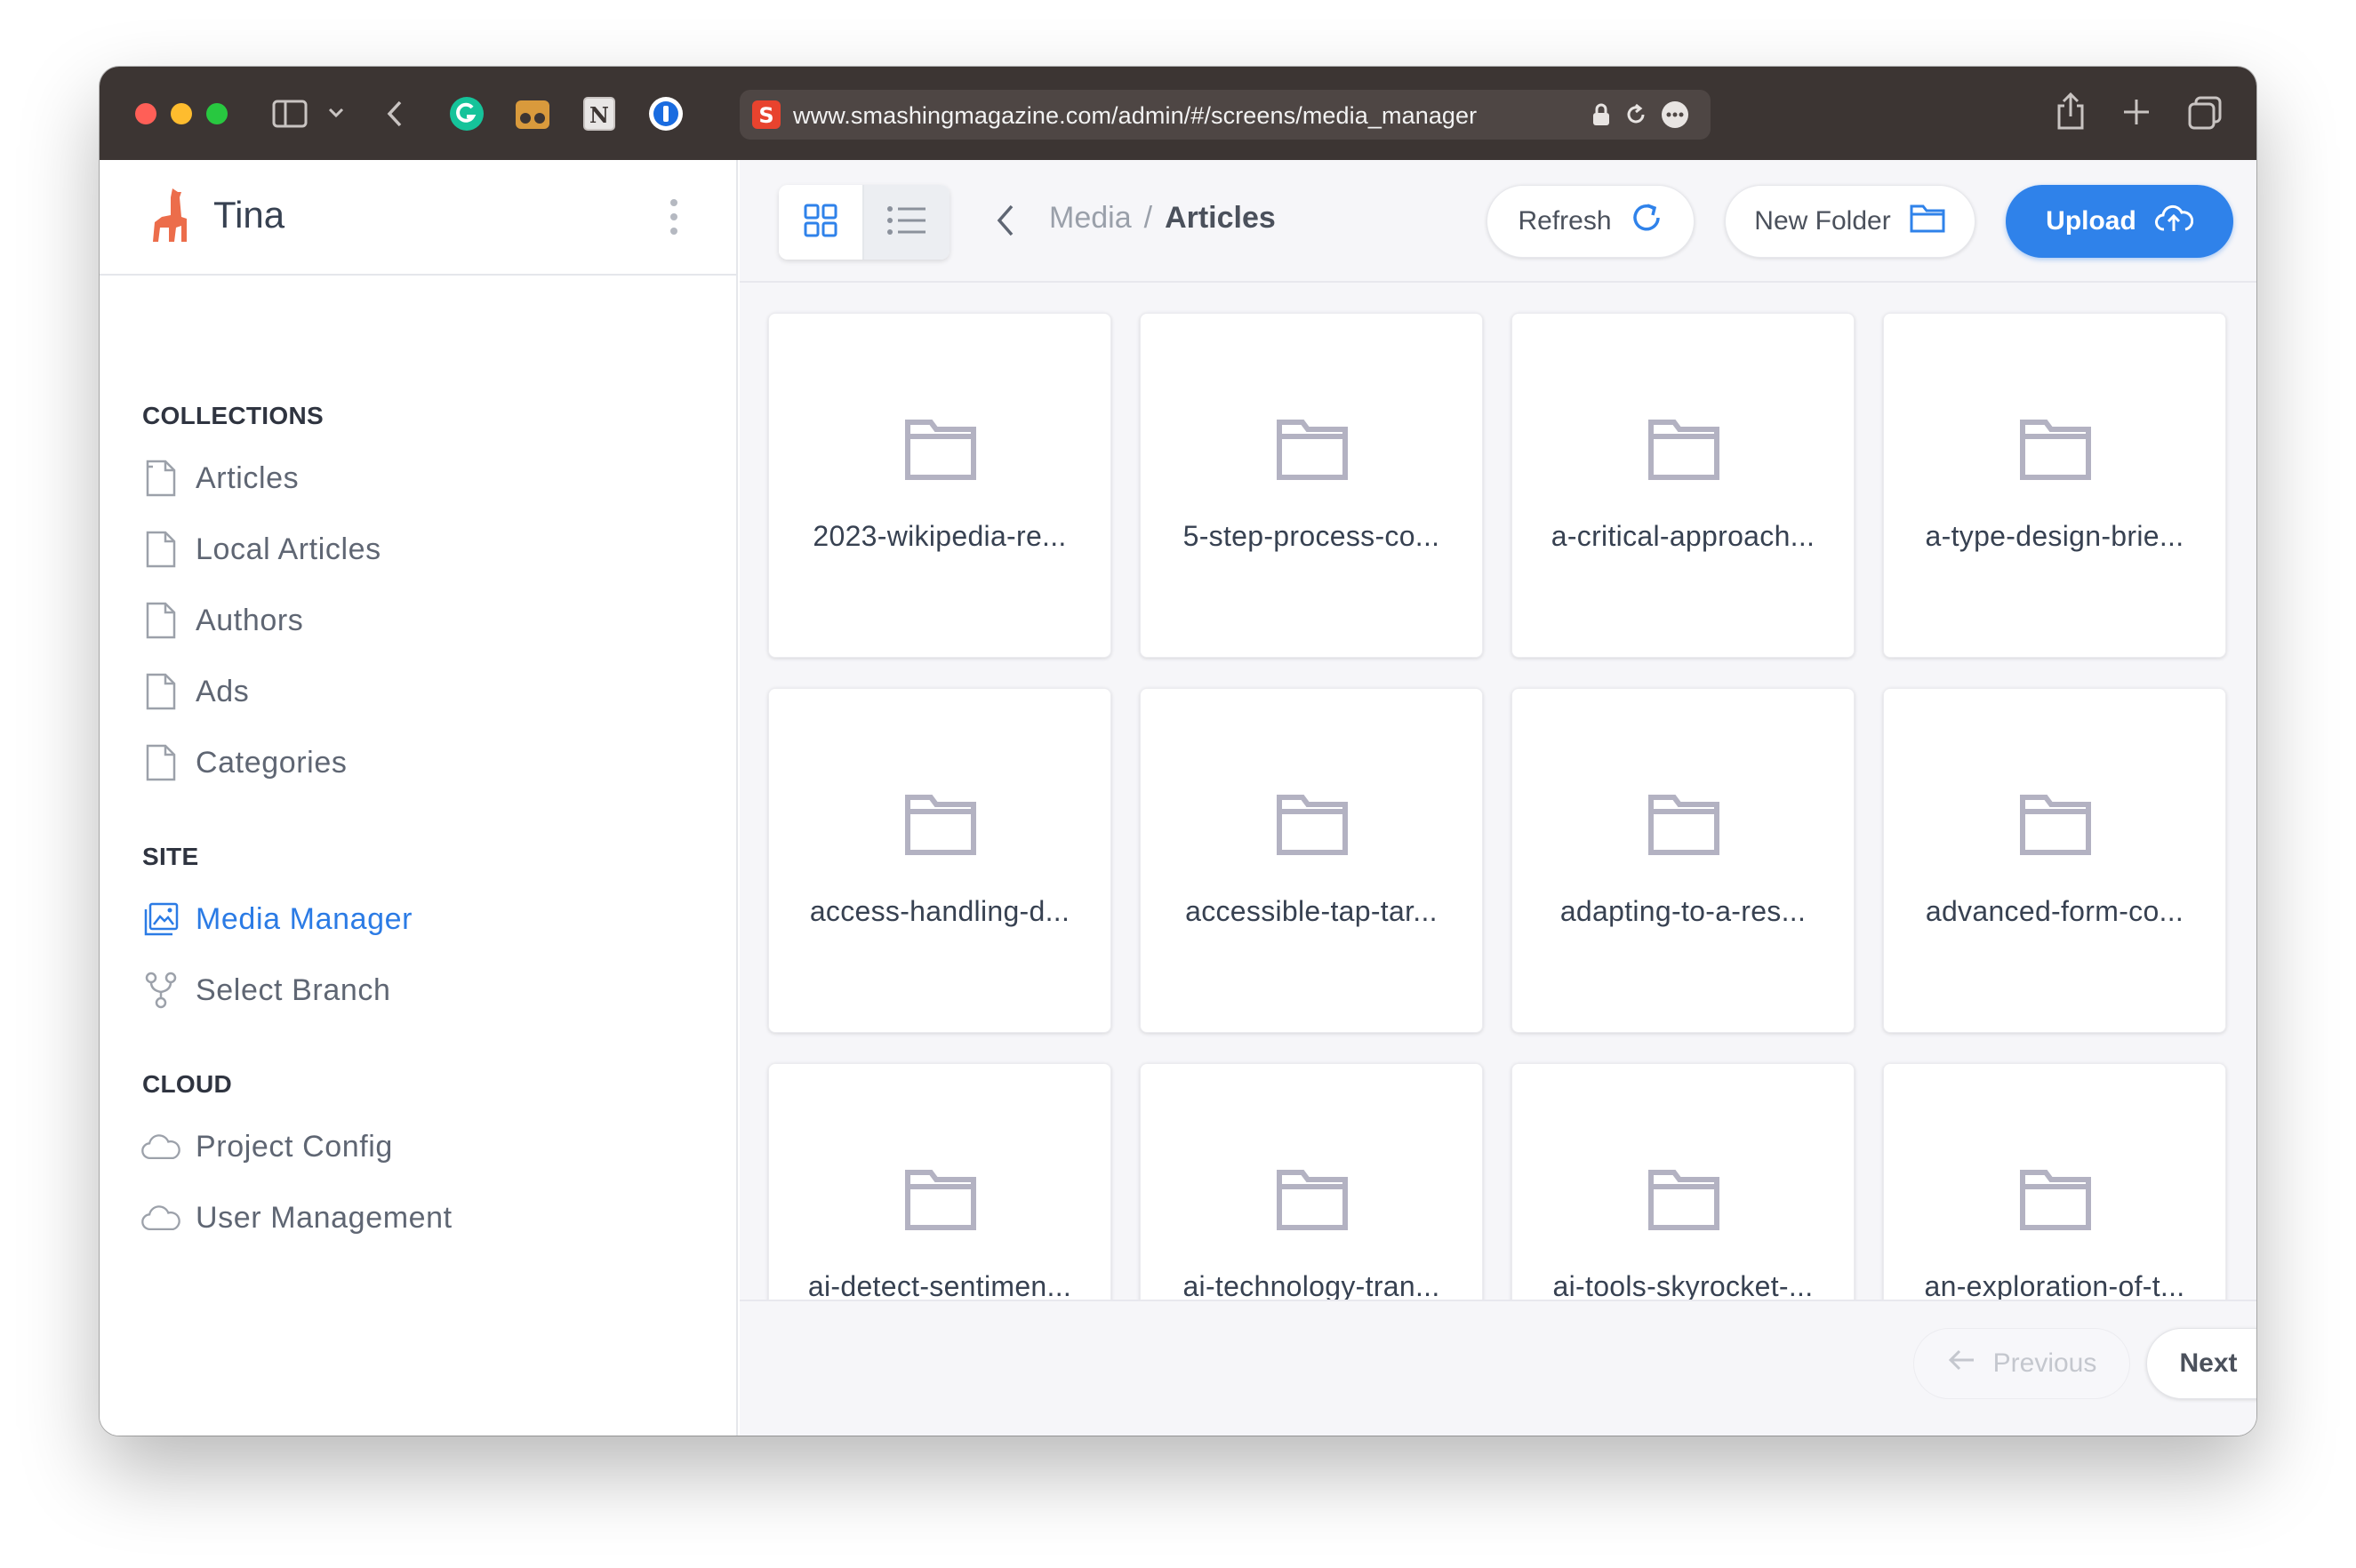 The image size is (2356, 1568). I want to click on onepassword-extension-icon, so click(666, 113).